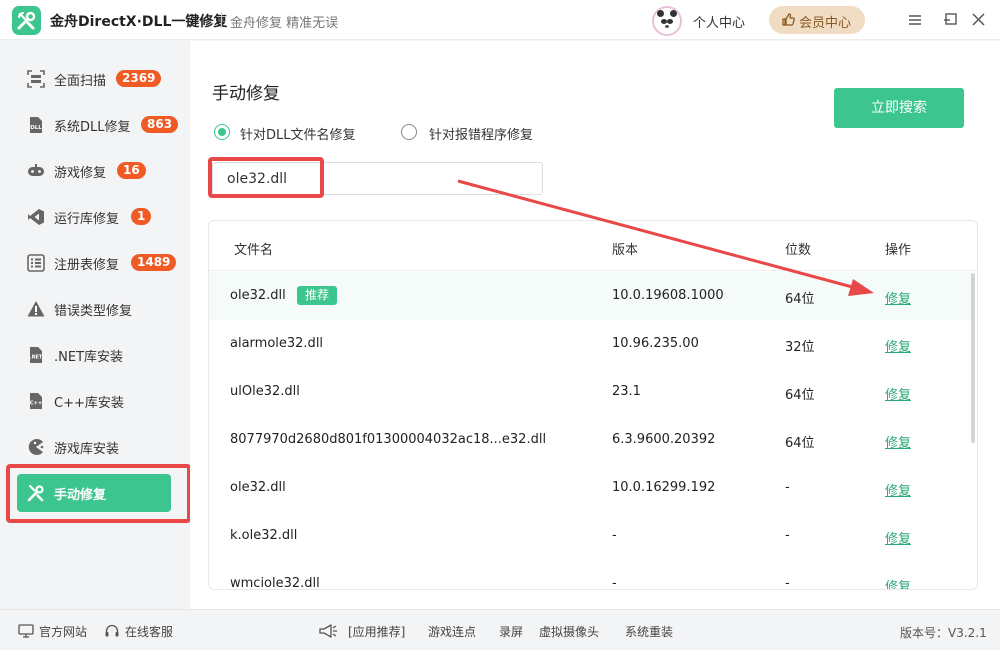 This screenshot has height=650, width=1000. Describe the element at coordinates (131, 170) in the screenshot. I see `count-badge: 16` at that location.